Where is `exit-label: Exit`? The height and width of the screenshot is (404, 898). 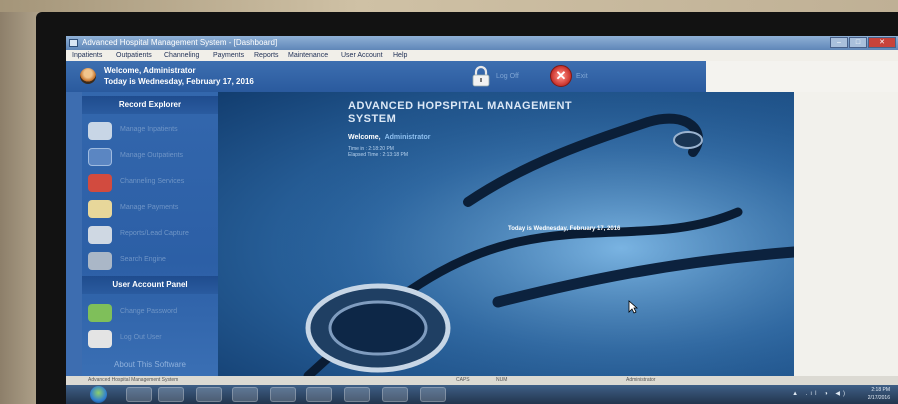
exit-label: Exit is located at coordinates (582, 76).